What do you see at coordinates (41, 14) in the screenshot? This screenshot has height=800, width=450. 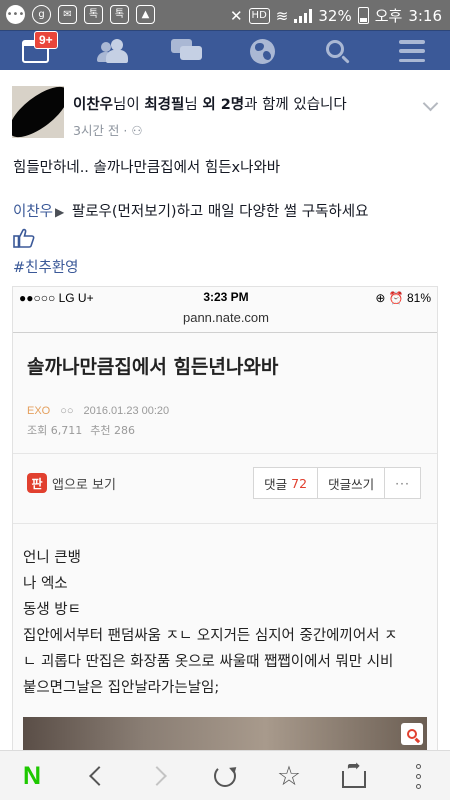 I see `g-circle-icon: g` at bounding box center [41, 14].